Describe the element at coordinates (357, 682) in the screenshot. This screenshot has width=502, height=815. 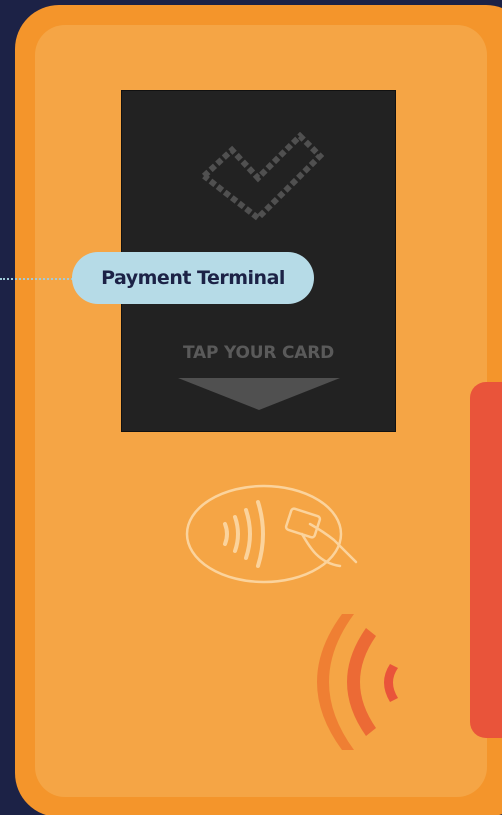
I see `nfc-waves-icon` at that location.